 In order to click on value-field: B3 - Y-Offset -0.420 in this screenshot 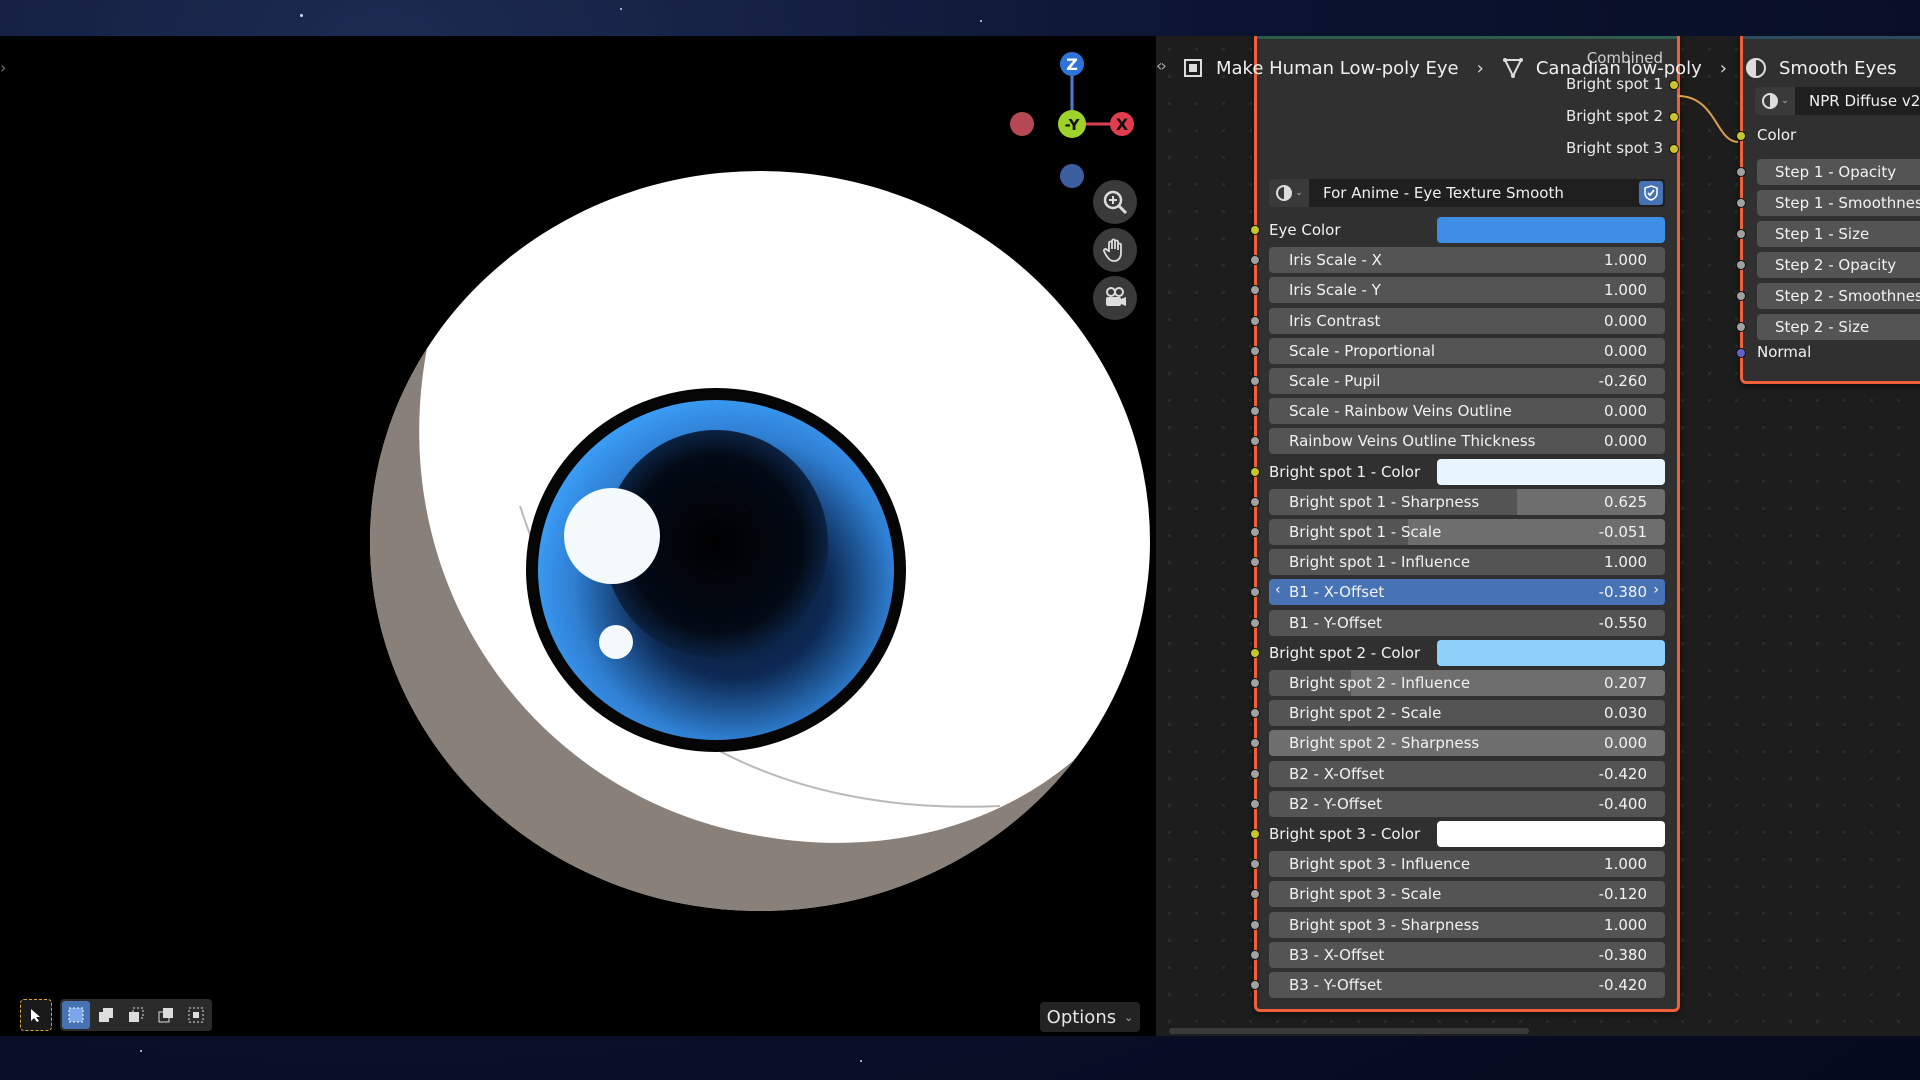, I will do `click(1467, 985)`.